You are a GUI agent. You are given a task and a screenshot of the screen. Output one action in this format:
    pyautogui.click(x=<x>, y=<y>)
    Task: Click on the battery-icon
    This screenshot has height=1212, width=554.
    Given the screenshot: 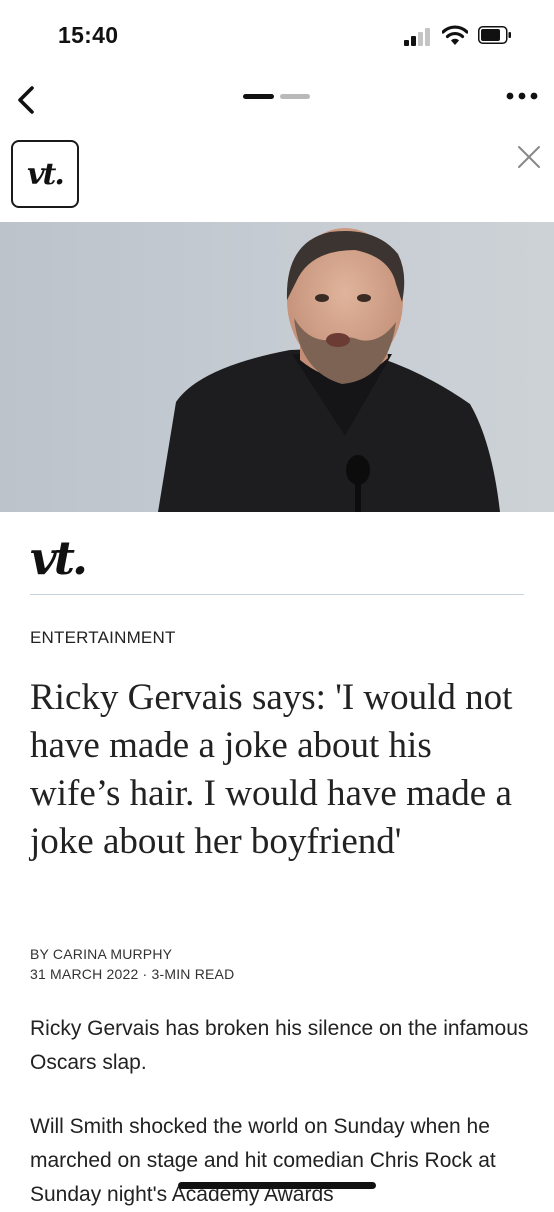 What is the action you would take?
    pyautogui.click(x=495, y=35)
    